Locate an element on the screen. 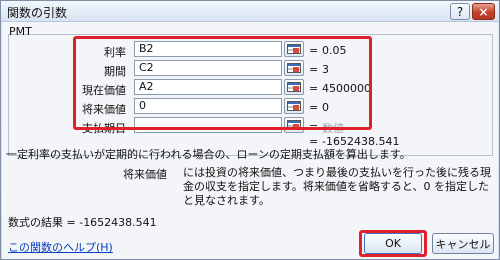 The height and width of the screenshot is (260, 500). function-name: PMT is located at coordinates (20, 31).